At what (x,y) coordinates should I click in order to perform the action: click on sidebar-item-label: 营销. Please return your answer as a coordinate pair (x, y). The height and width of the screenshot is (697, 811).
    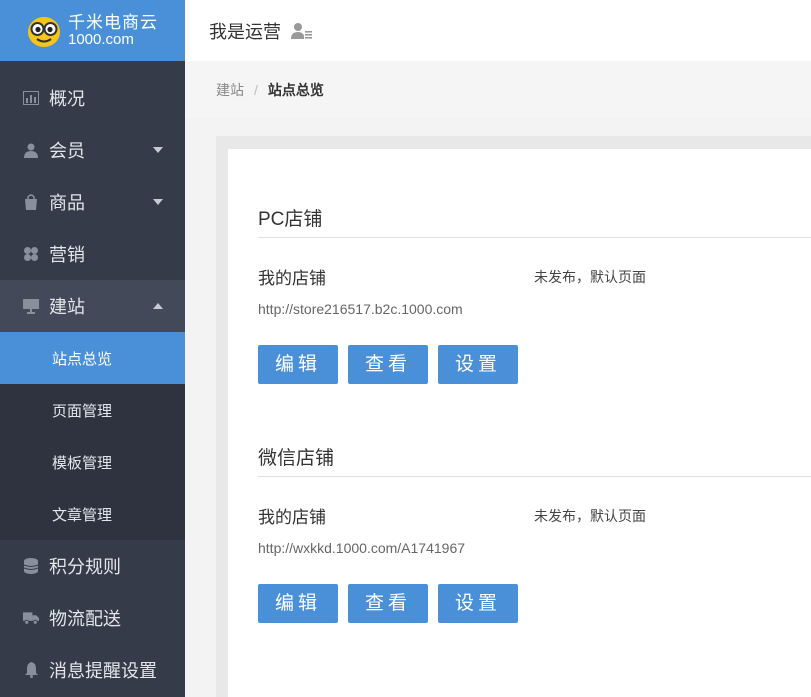
    Looking at the image, I should click on (67, 255).